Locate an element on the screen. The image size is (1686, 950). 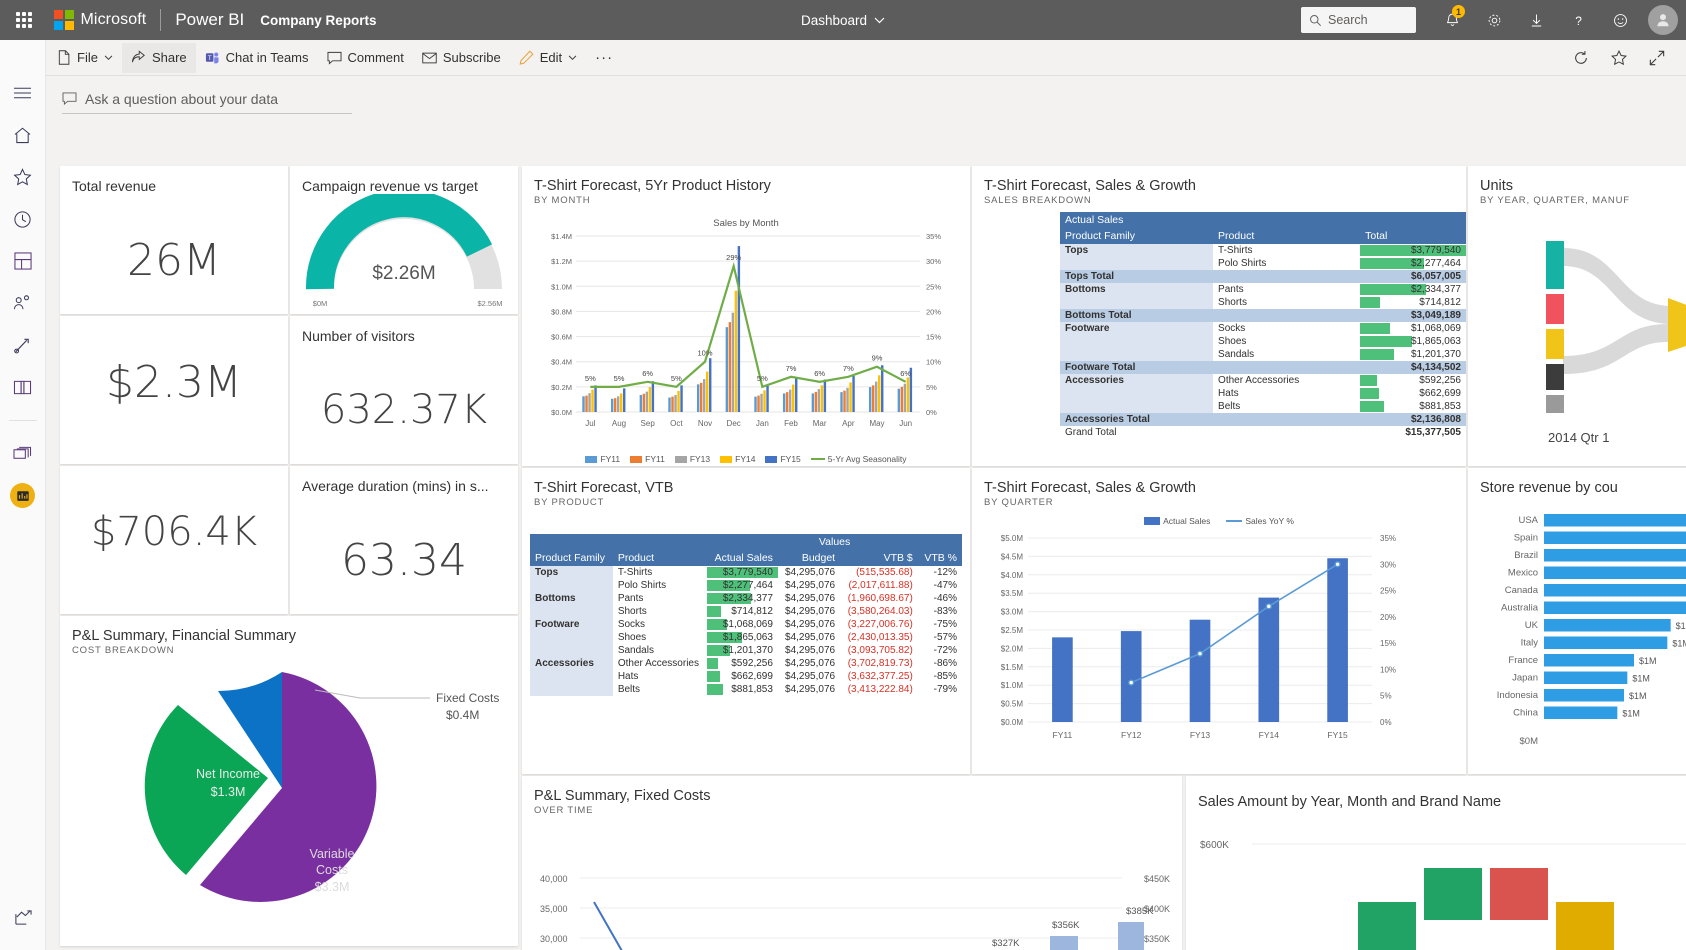
table-row: Bottoms Pants $2,334,377 is located at coordinates (1263, 289).